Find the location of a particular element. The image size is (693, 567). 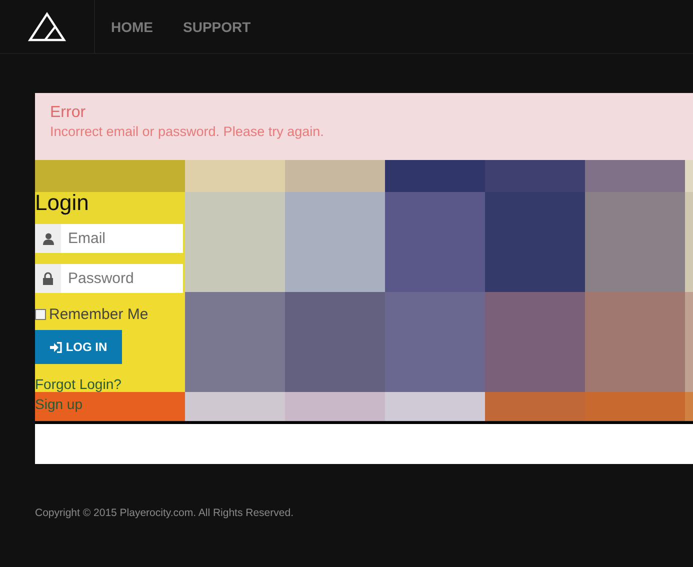

triangle-logo-icon is located at coordinates (47, 27).